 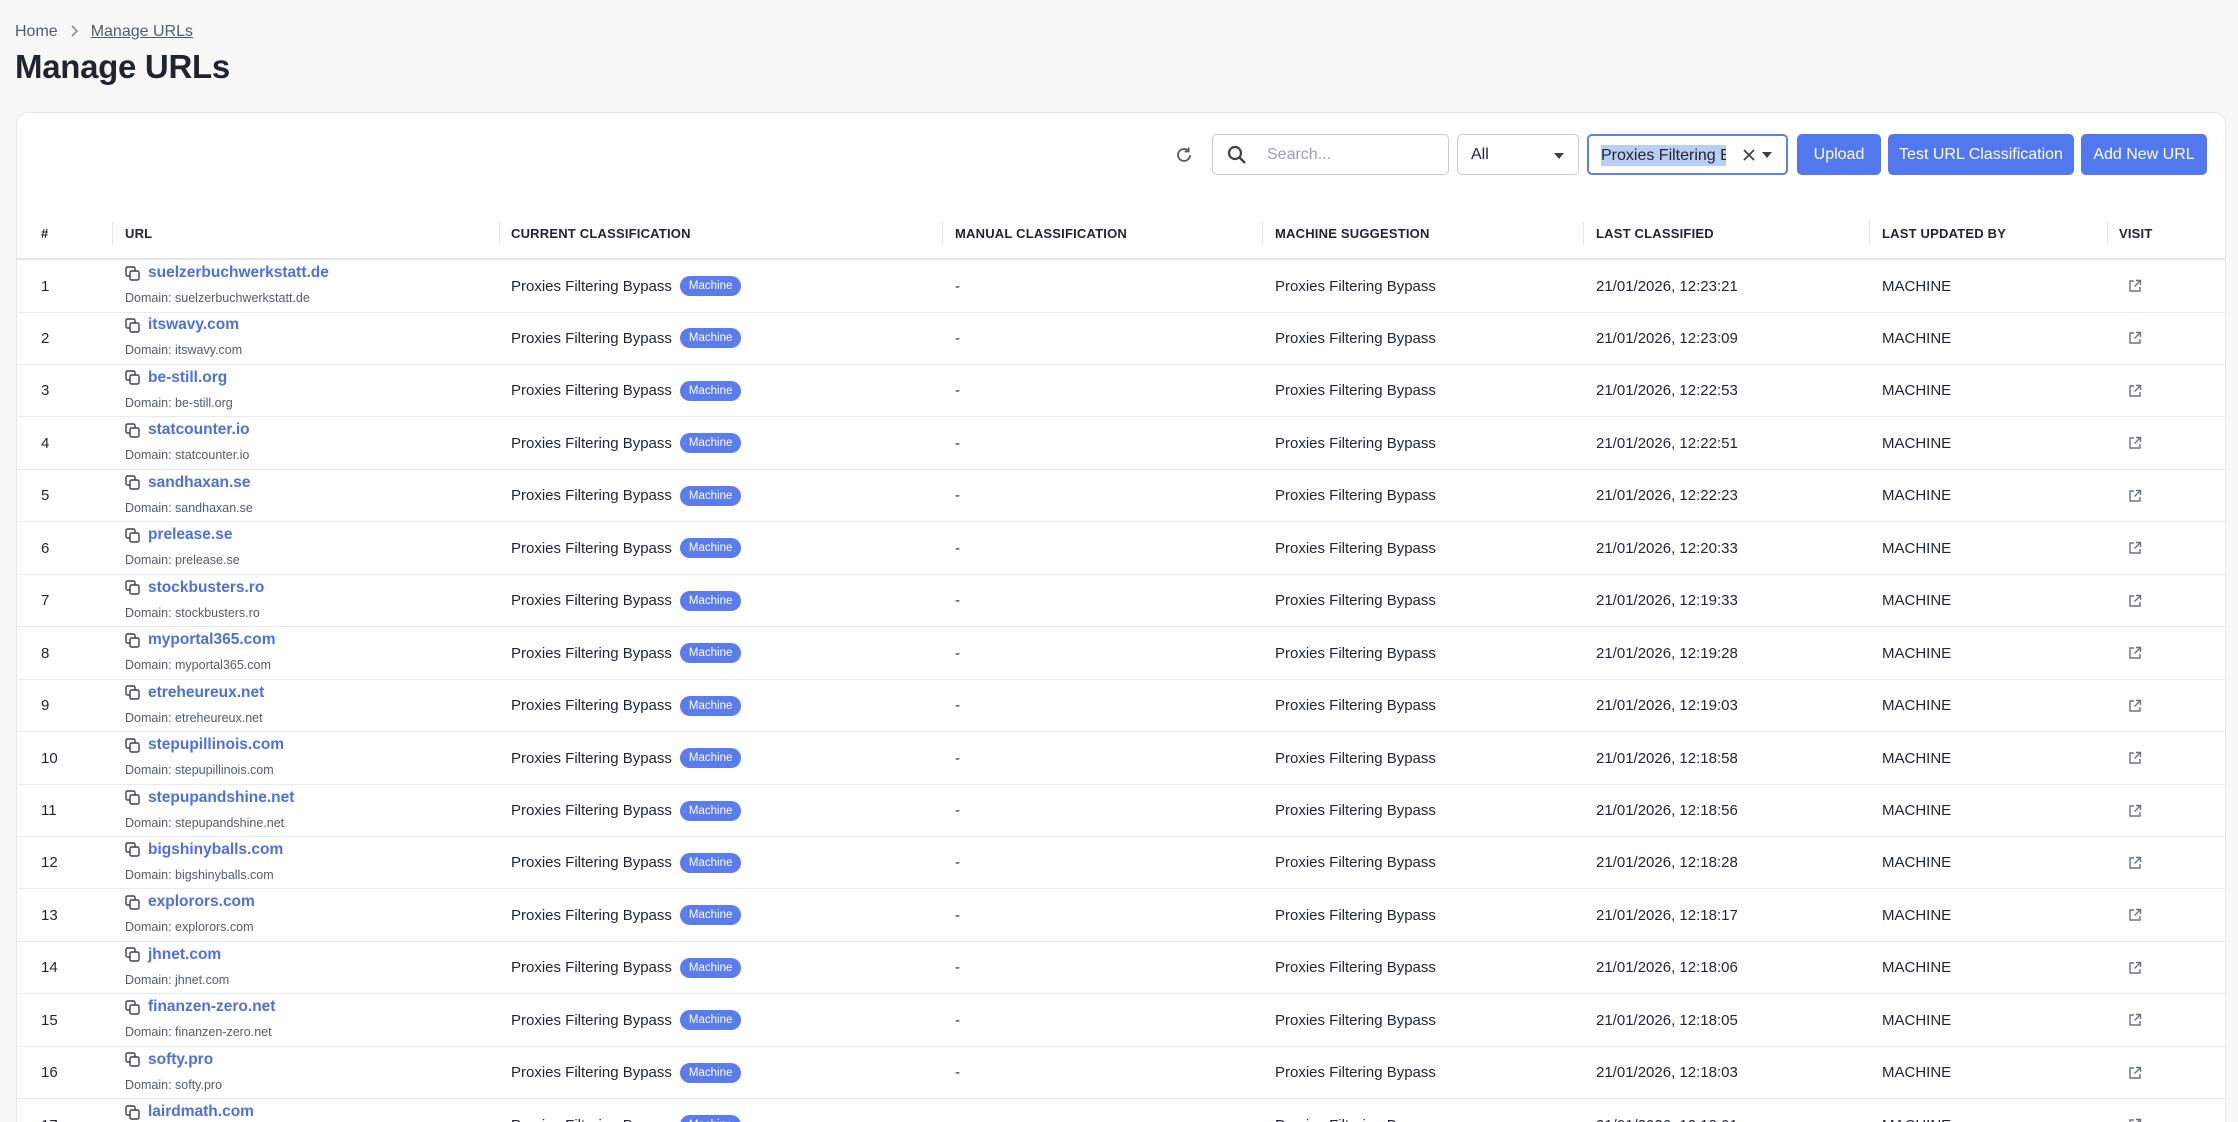 What do you see at coordinates (2136, 233) in the screenshot?
I see `header-visit: VISIT` at bounding box center [2136, 233].